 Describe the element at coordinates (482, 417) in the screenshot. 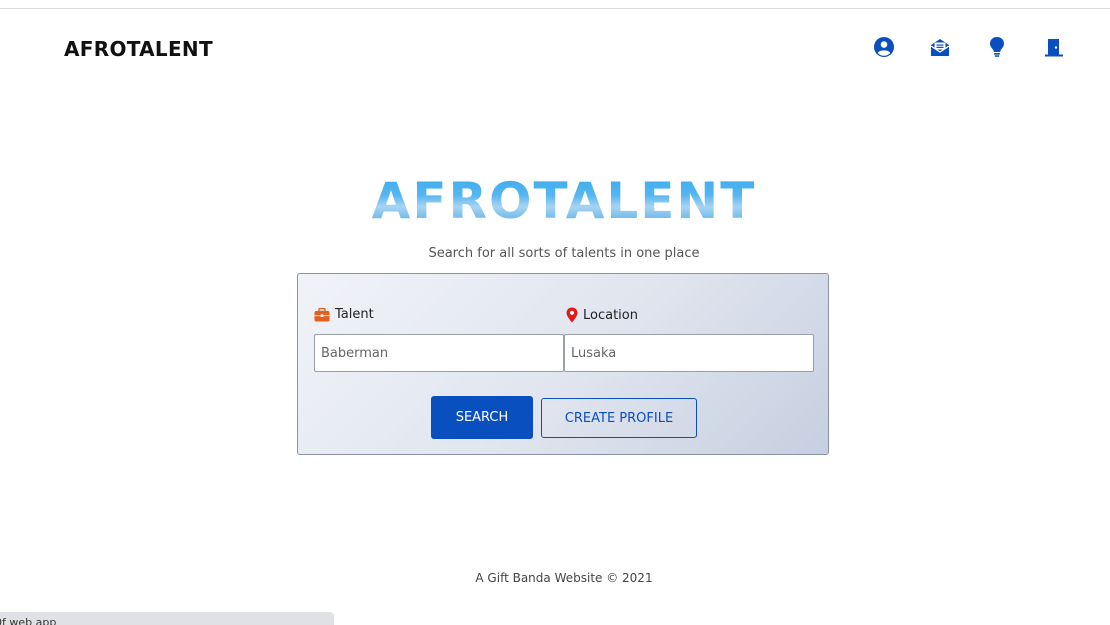

I see `search-button: SEARCH` at that location.